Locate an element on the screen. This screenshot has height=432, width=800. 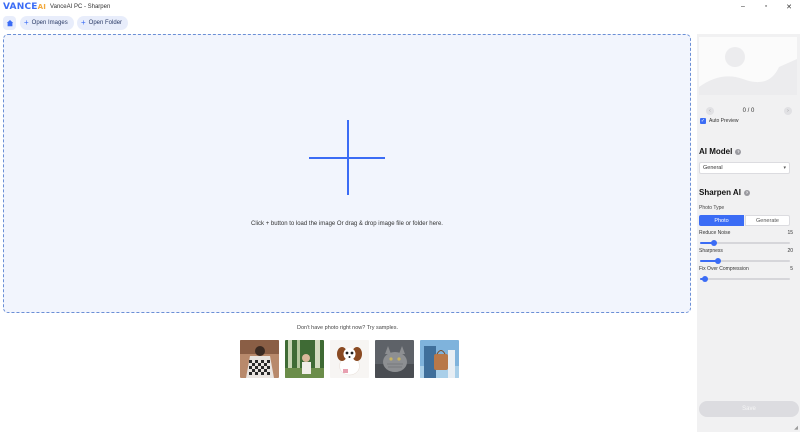
ai-model-heading: AI Model ? is located at coordinates (720, 151).